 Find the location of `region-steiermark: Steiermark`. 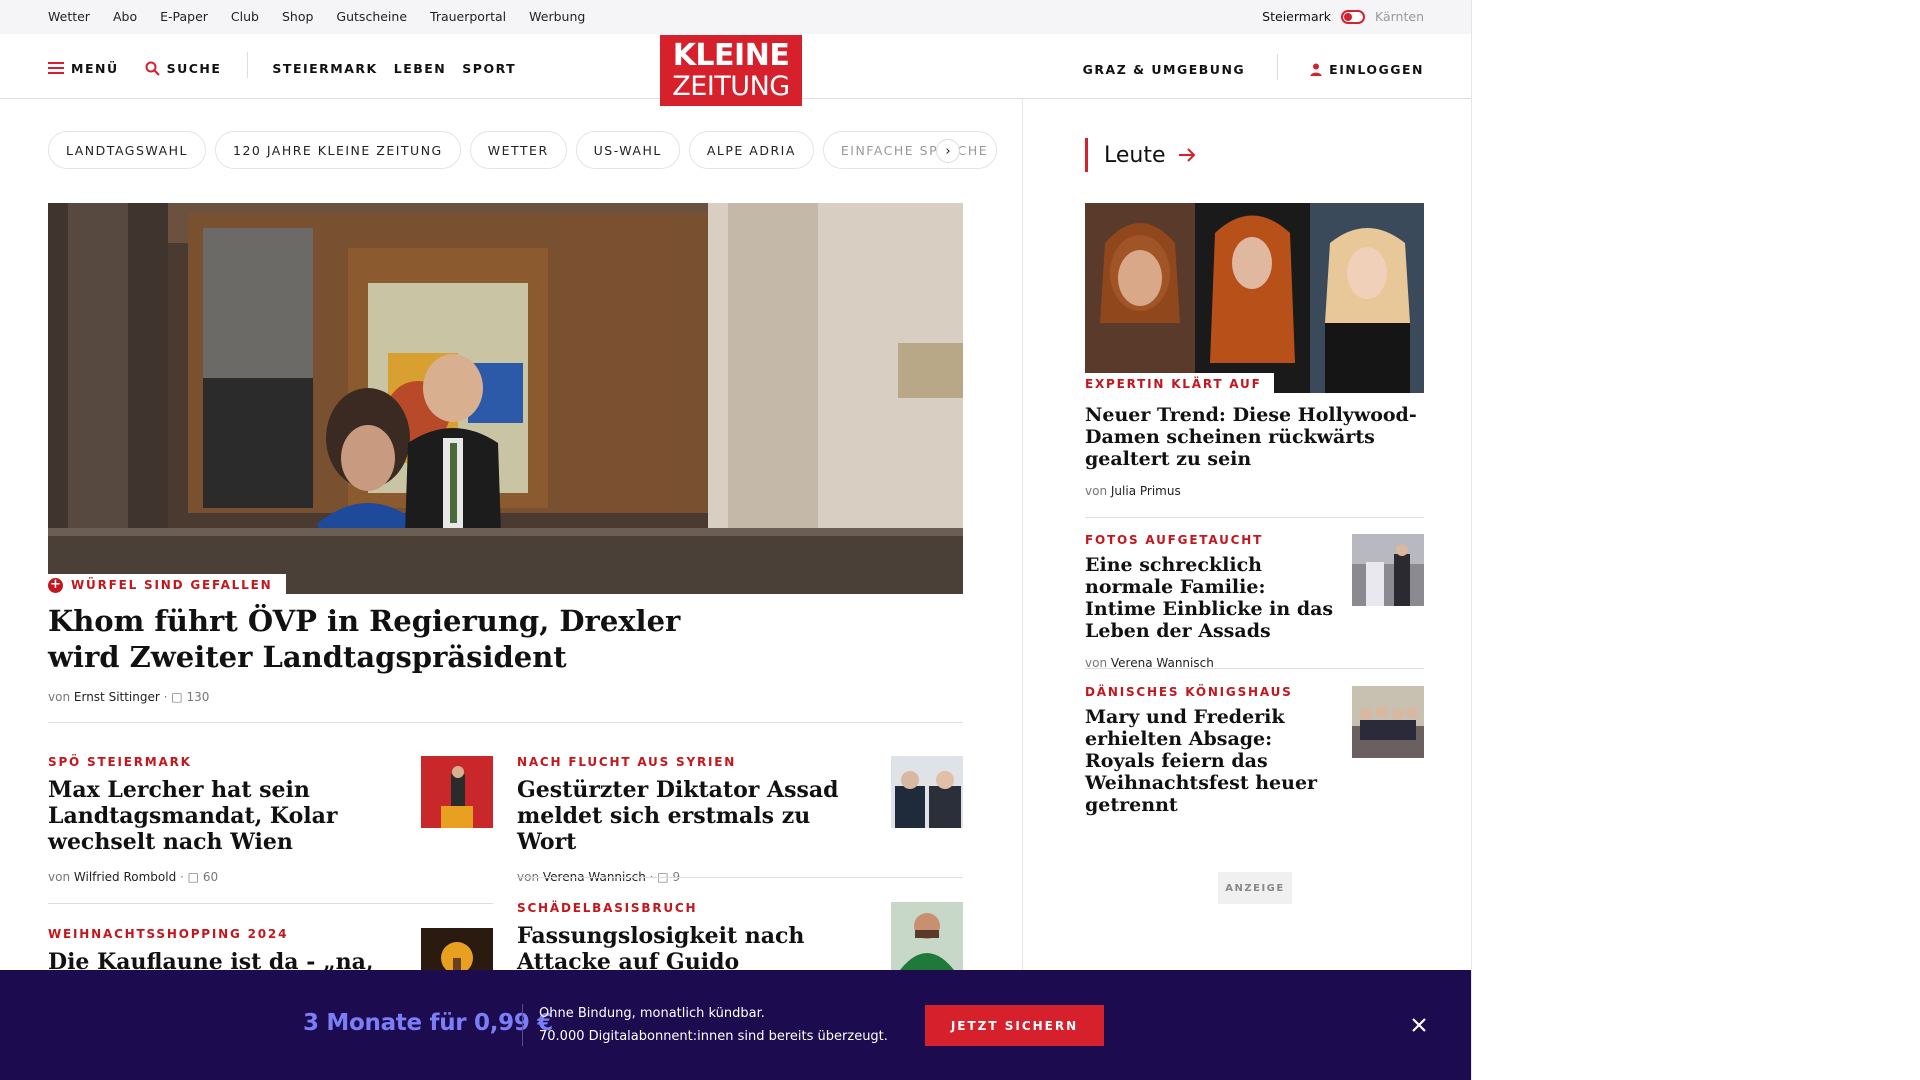

region-steiermark: Steiermark is located at coordinates (1296, 16).